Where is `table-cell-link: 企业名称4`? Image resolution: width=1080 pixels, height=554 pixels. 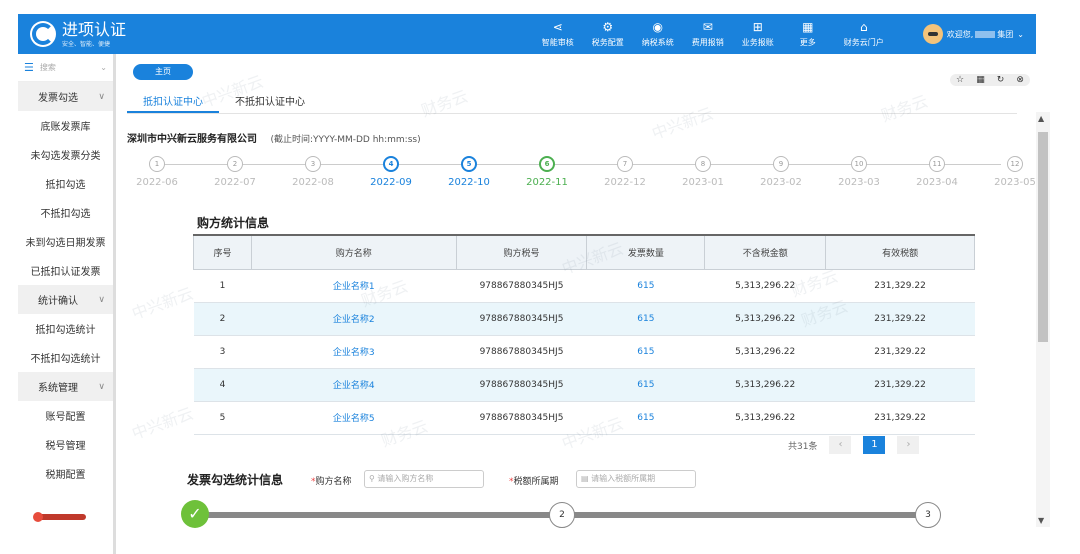 table-cell-link: 企业名称4 is located at coordinates (354, 385).